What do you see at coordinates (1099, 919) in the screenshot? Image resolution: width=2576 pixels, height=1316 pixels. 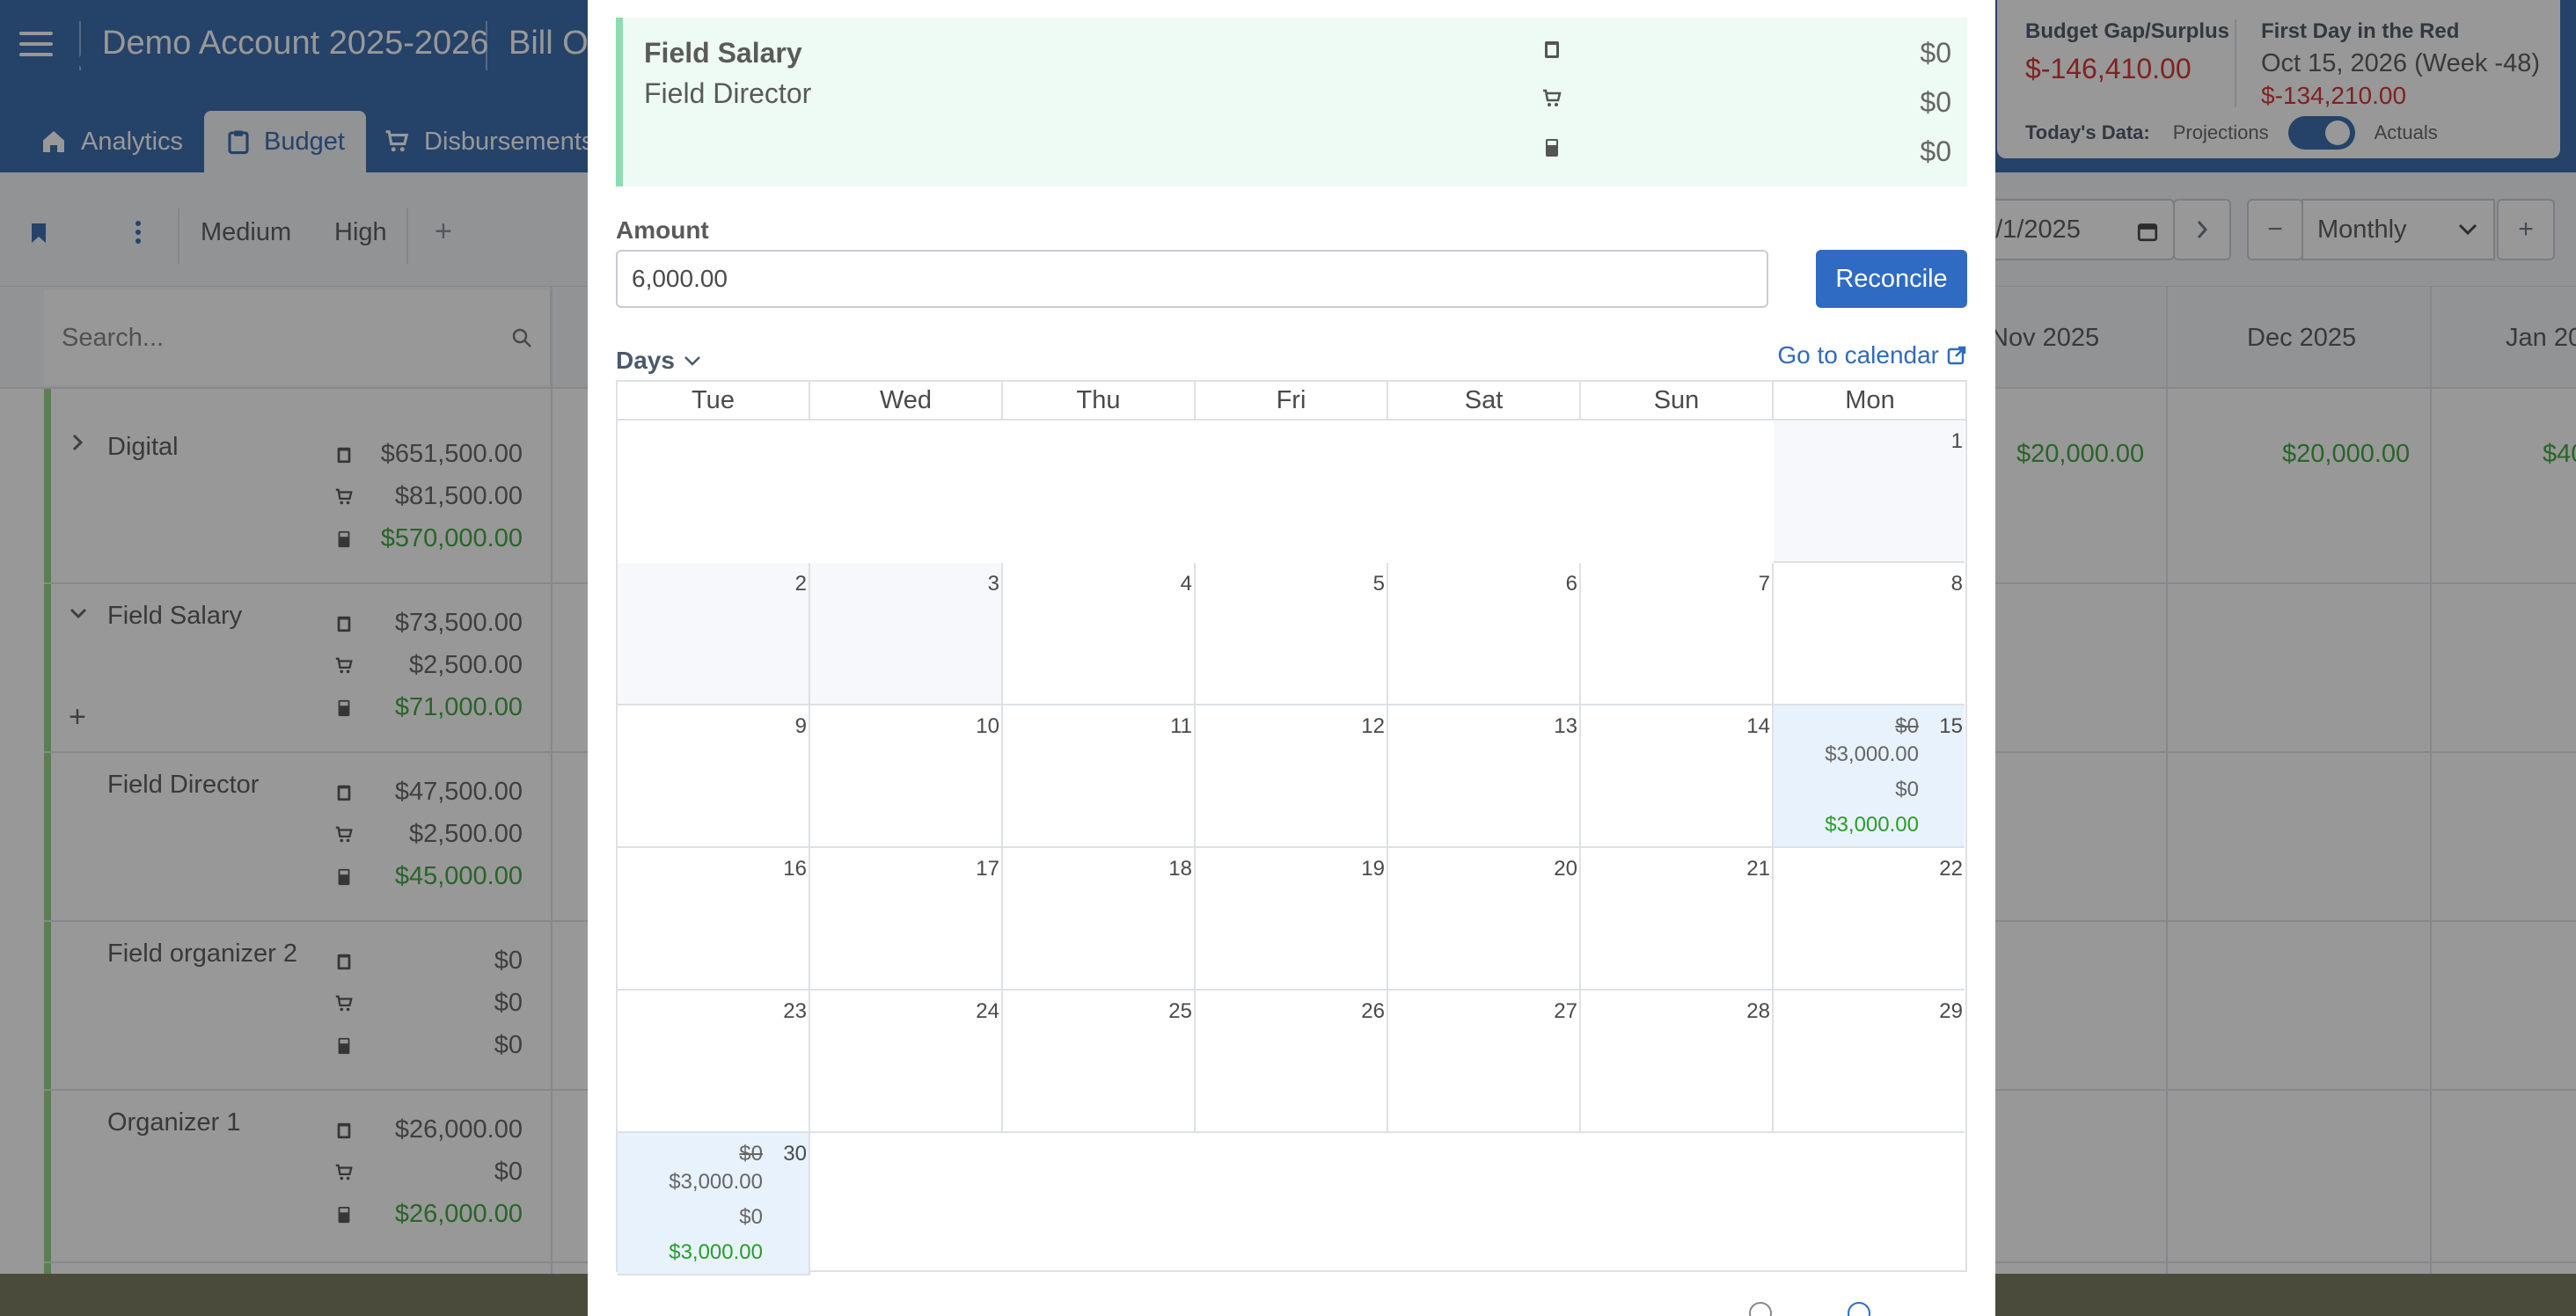 I see `calendar-day-cell: 18` at bounding box center [1099, 919].